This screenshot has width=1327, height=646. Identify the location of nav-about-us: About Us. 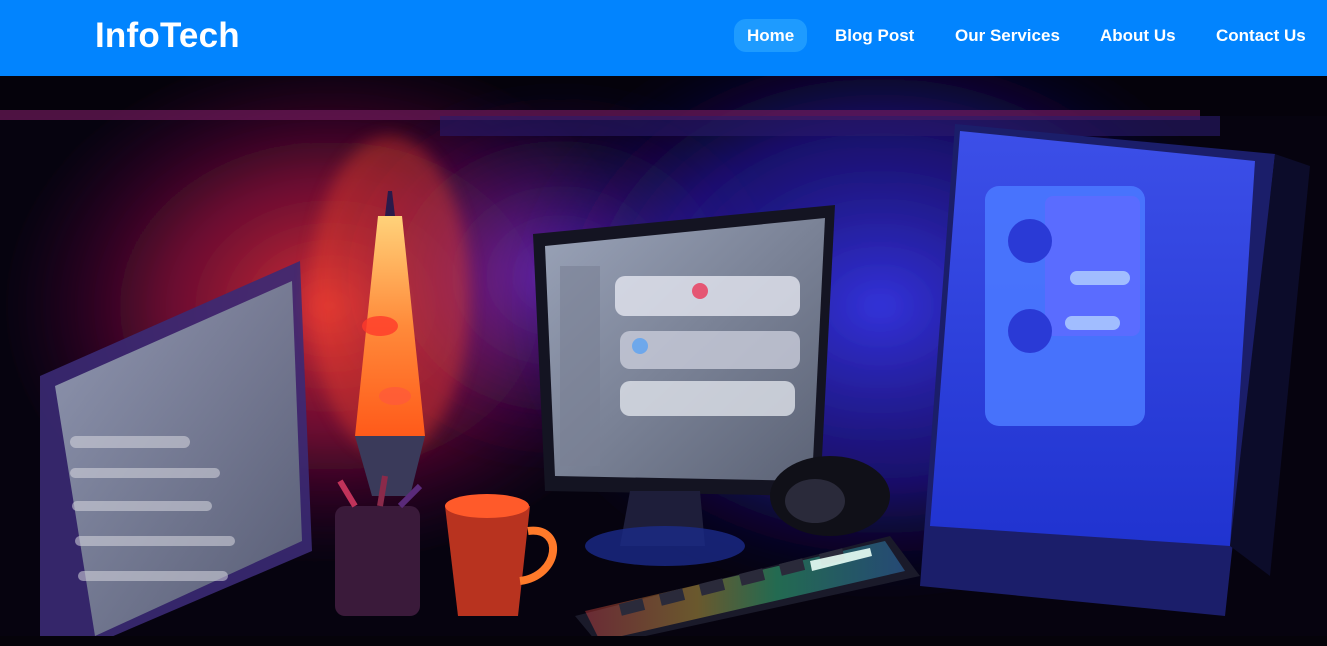
(1138, 35).